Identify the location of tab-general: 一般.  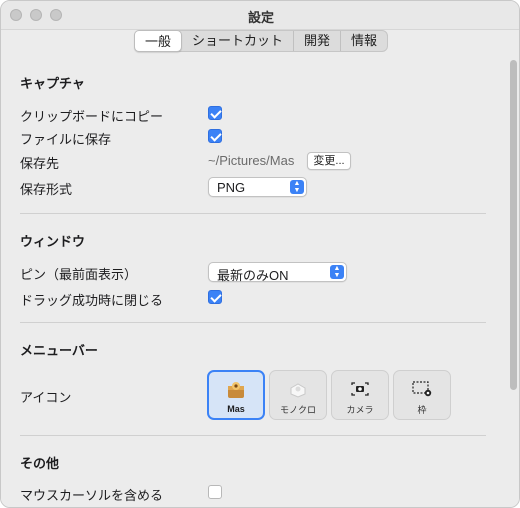
(158, 41).